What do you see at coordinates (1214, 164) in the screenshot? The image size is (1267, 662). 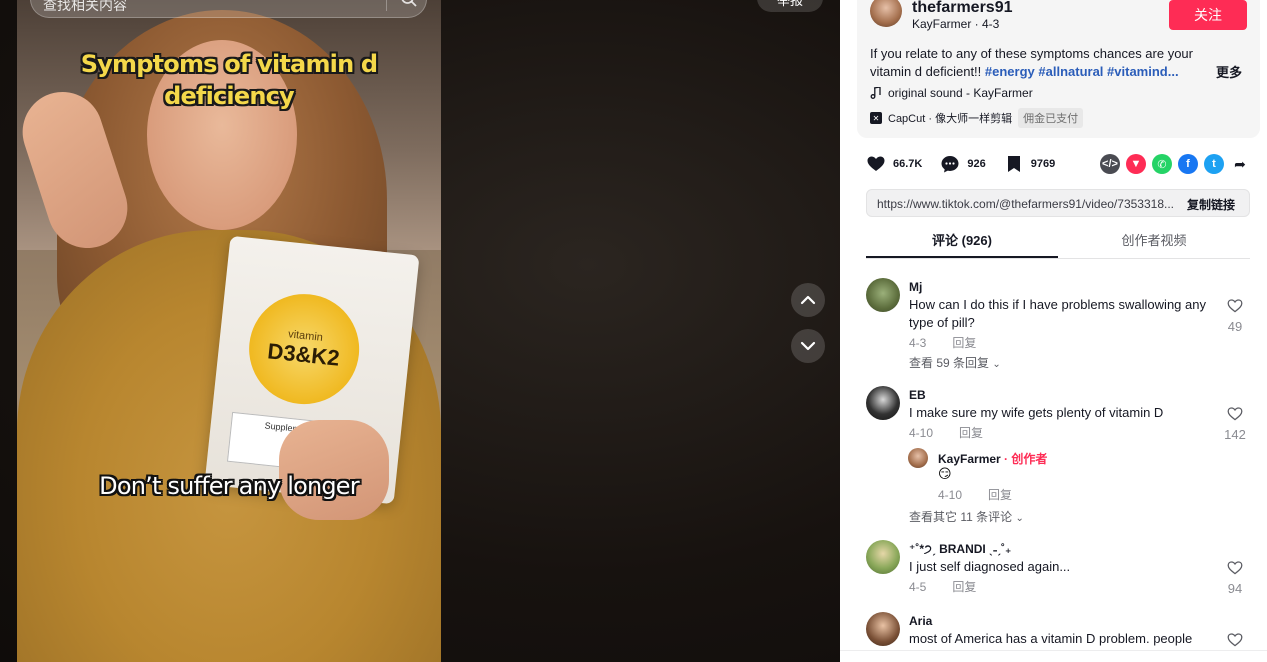 I see `twitter-icon: t` at bounding box center [1214, 164].